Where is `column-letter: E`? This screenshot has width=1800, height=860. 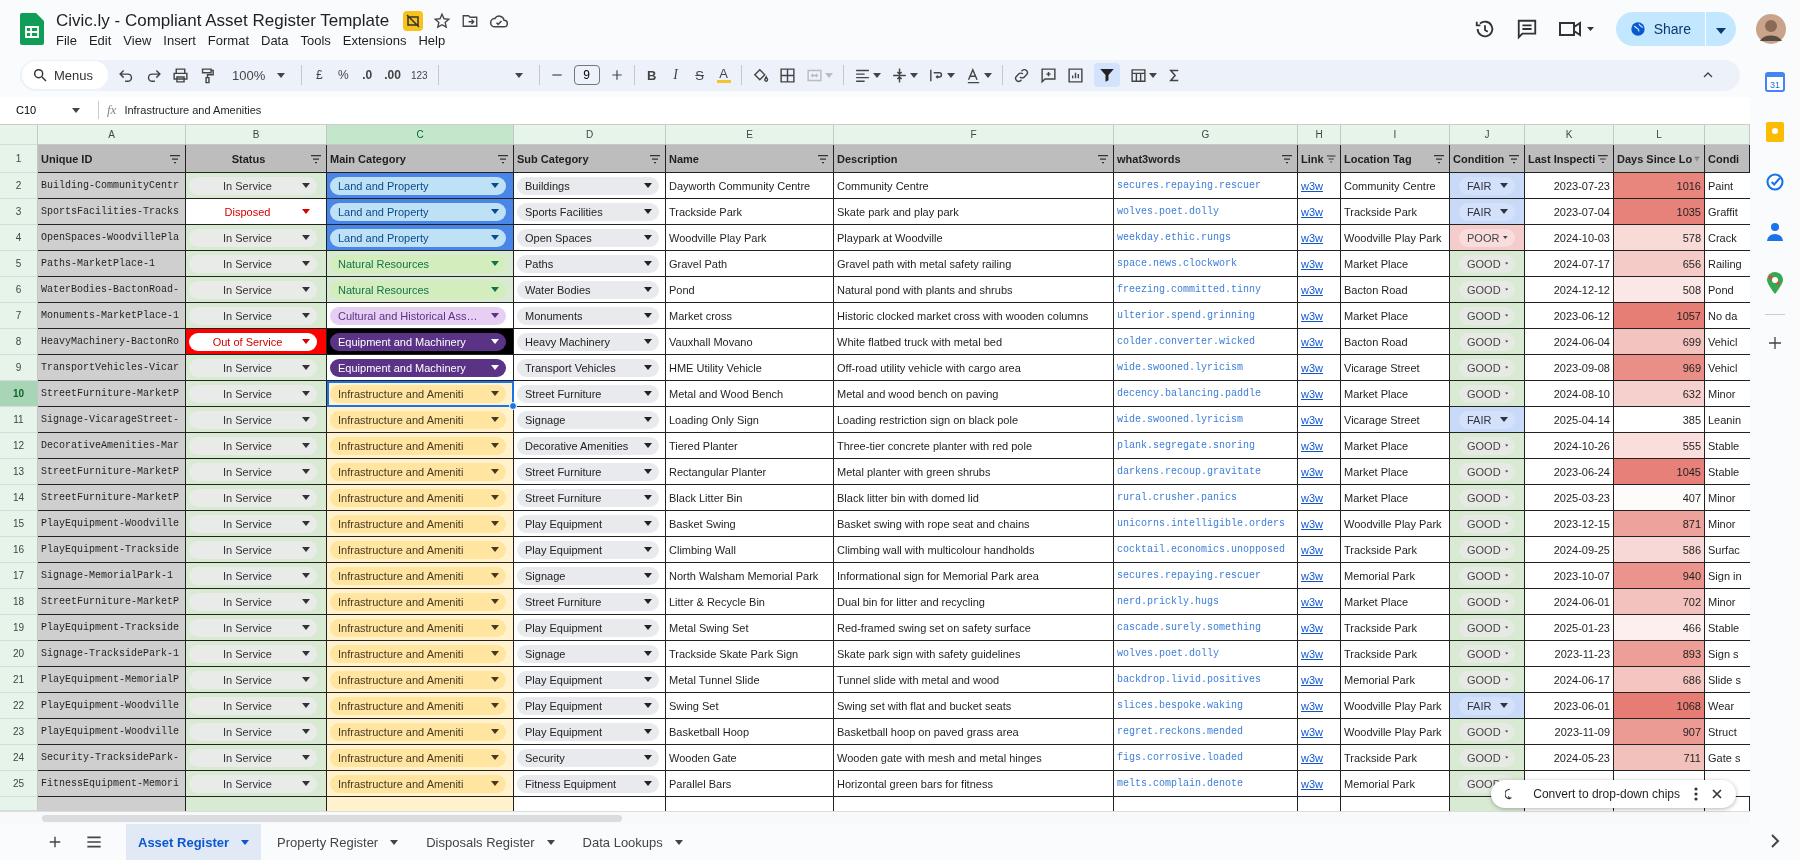 column-letter: E is located at coordinates (750, 135).